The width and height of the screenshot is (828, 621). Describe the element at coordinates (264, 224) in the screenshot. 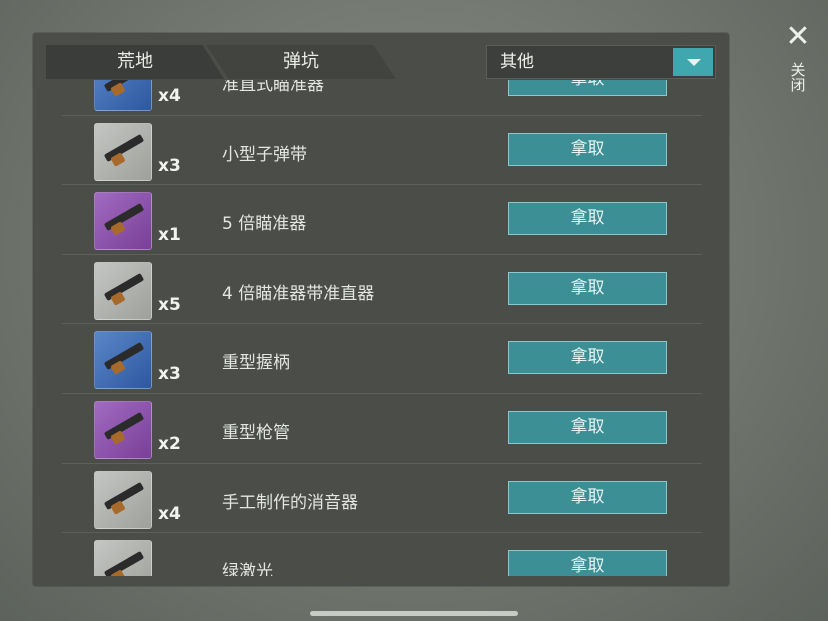

I see `item-name: 5 倍瞄准器` at that location.